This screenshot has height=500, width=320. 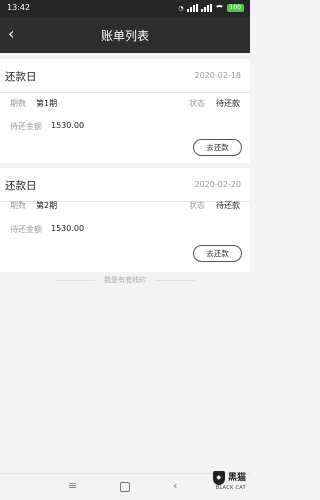 I want to click on end-of-list-note: 我是有底线的, so click(x=125, y=280).